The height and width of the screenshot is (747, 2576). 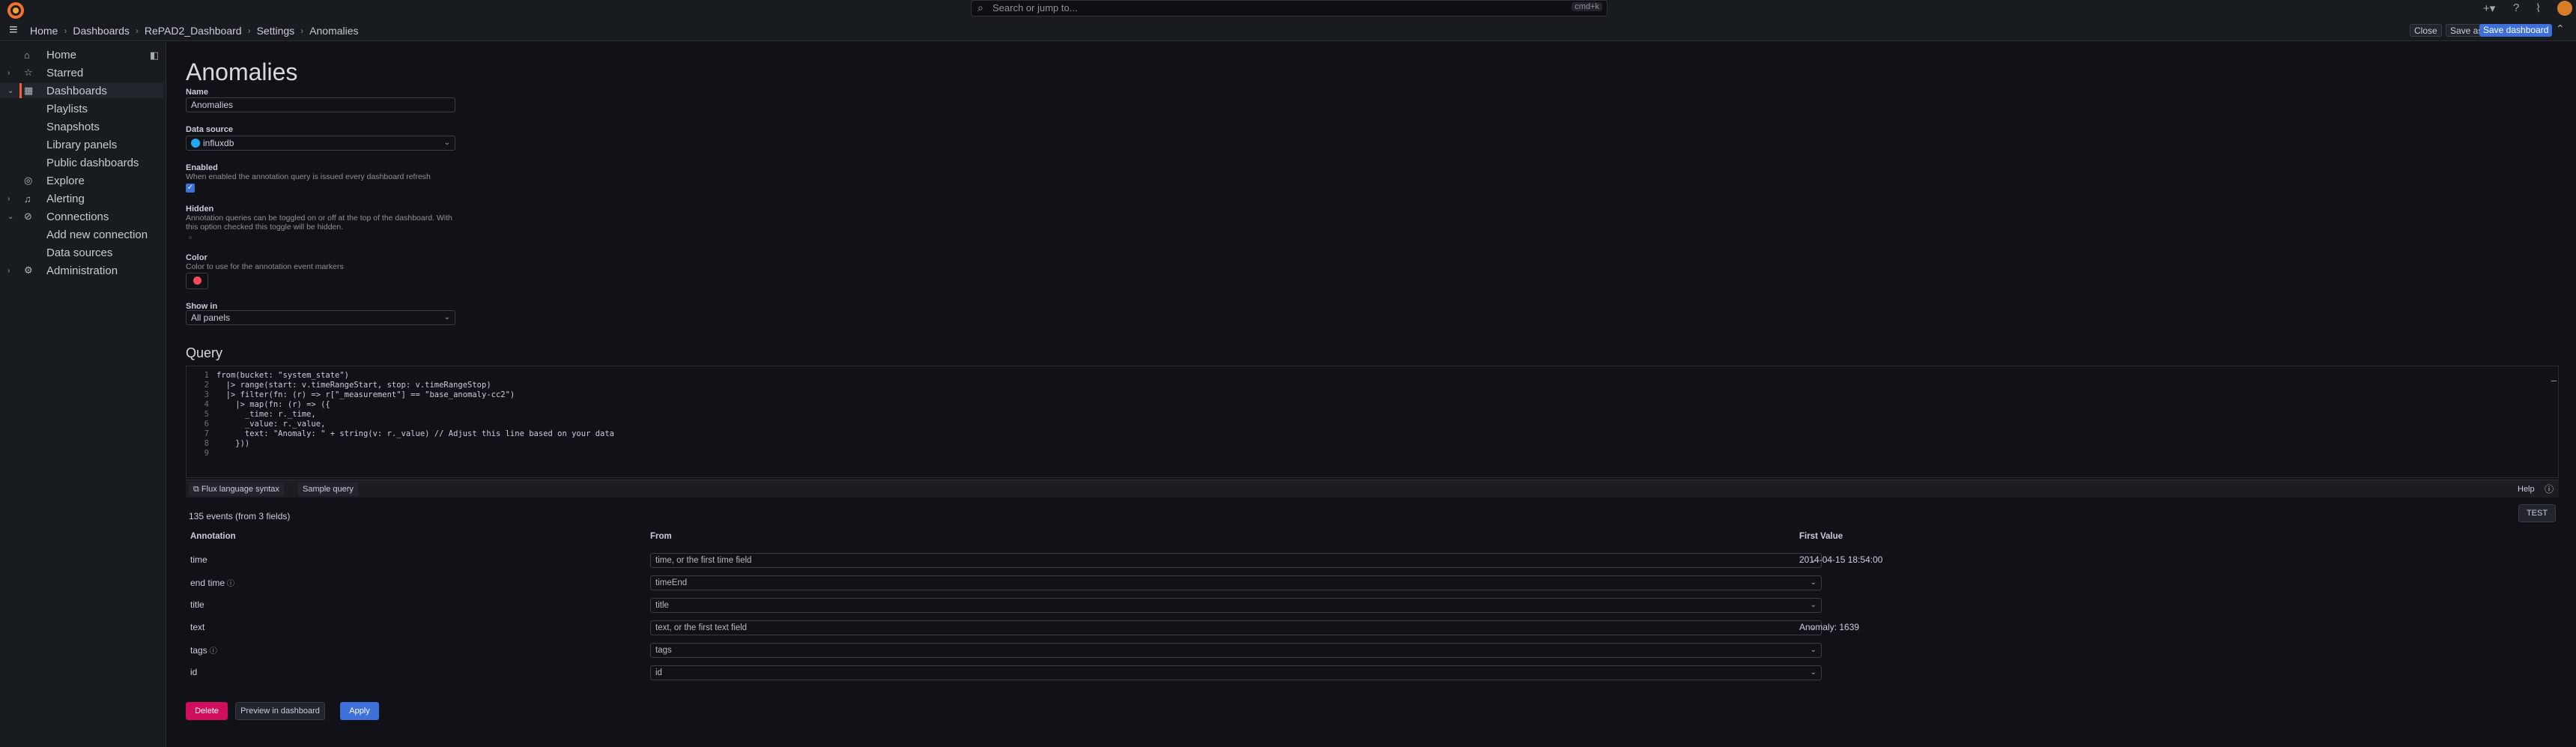 What do you see at coordinates (240, 516) in the screenshot?
I see `events-summary: 135 events (from 3 fields)` at bounding box center [240, 516].